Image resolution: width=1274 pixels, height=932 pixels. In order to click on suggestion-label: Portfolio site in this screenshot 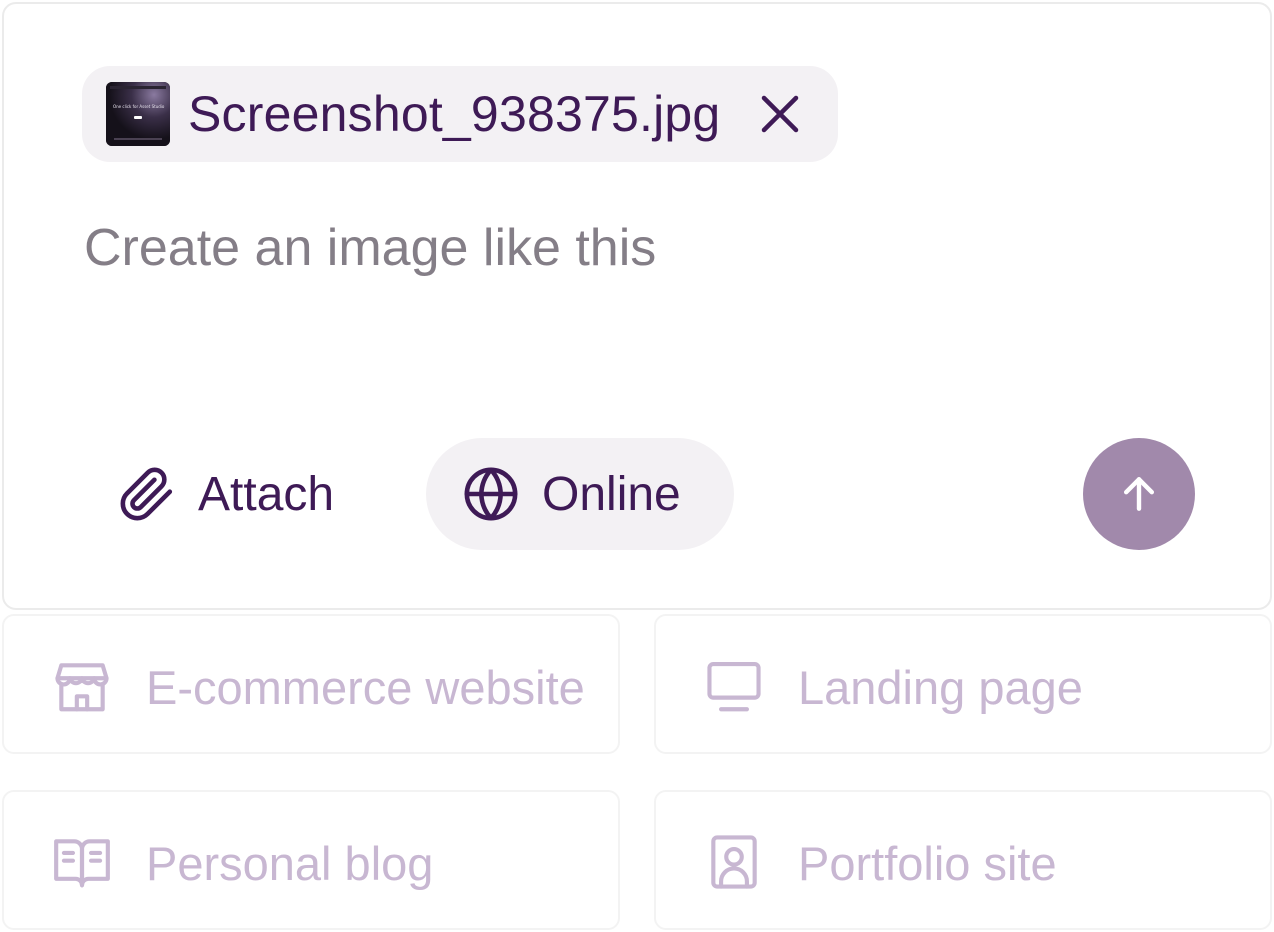, I will do `click(927, 863)`.